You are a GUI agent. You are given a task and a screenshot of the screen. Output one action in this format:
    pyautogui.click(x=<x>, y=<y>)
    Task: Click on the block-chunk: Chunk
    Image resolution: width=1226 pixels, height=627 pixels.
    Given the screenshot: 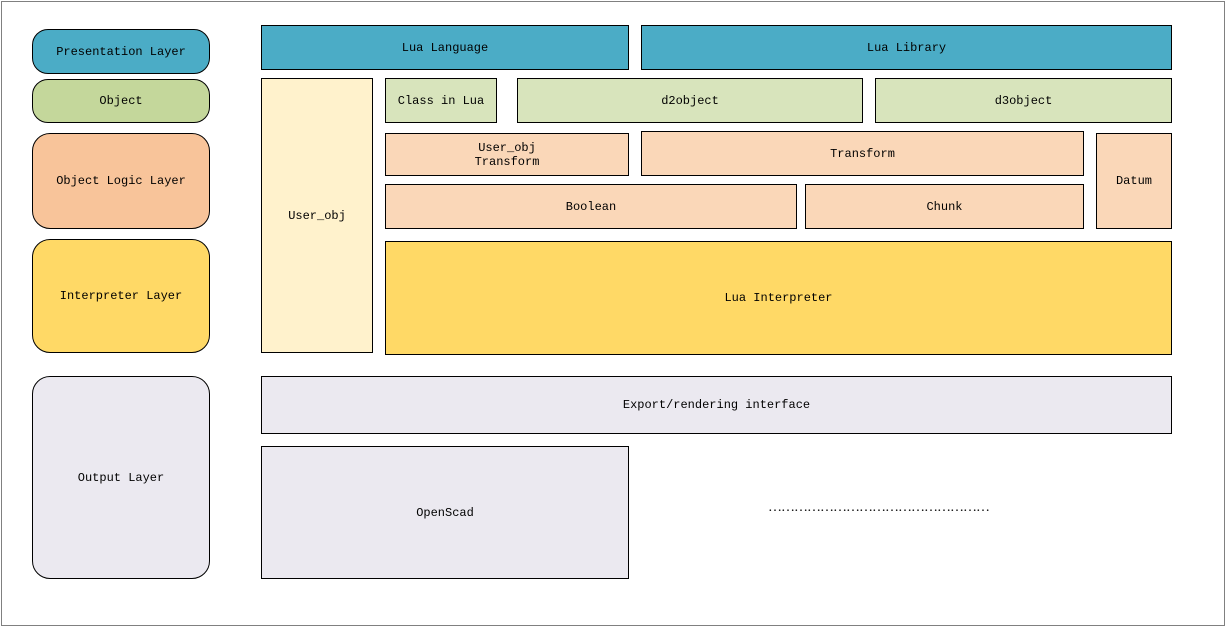 What is the action you would take?
    pyautogui.click(x=944, y=206)
    